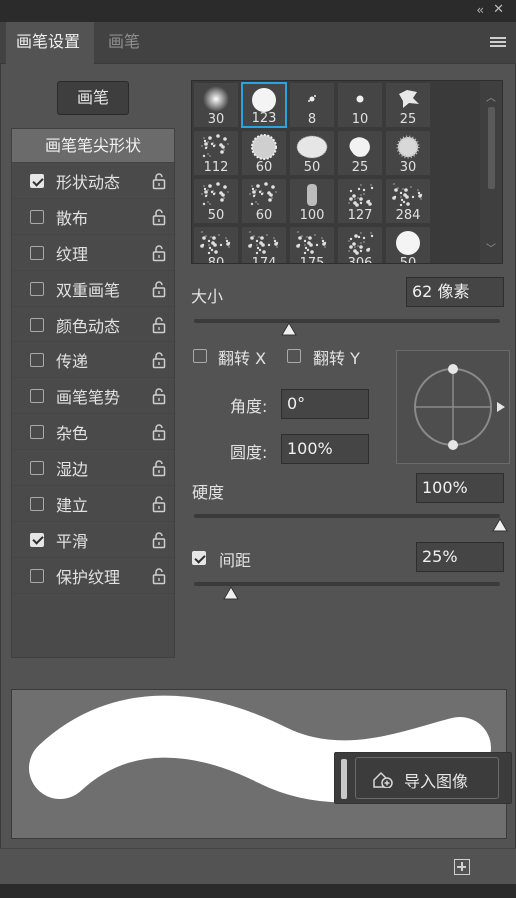  What do you see at coordinates (460, 557) in the screenshot?
I see `spacing-field: 25%` at bounding box center [460, 557].